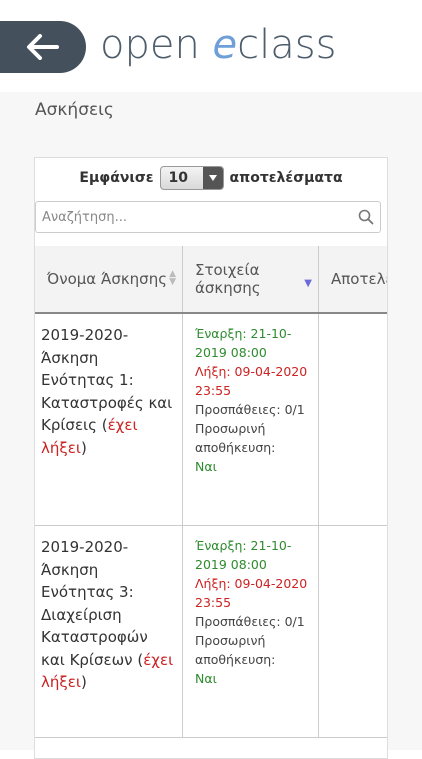  I want to click on page-length-control: Εμφάνισε 10 αποτελέσματα, so click(211, 178).